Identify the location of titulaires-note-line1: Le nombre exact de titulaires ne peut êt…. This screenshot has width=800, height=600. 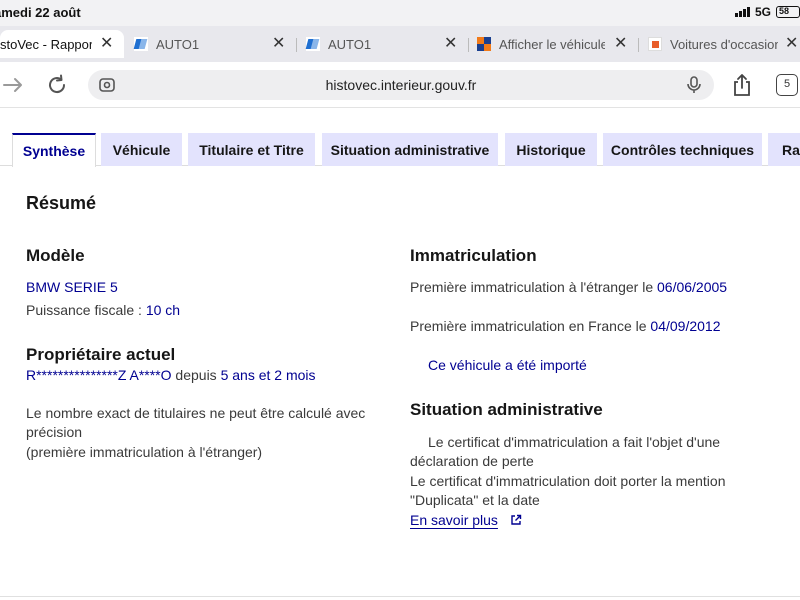
(196, 413).